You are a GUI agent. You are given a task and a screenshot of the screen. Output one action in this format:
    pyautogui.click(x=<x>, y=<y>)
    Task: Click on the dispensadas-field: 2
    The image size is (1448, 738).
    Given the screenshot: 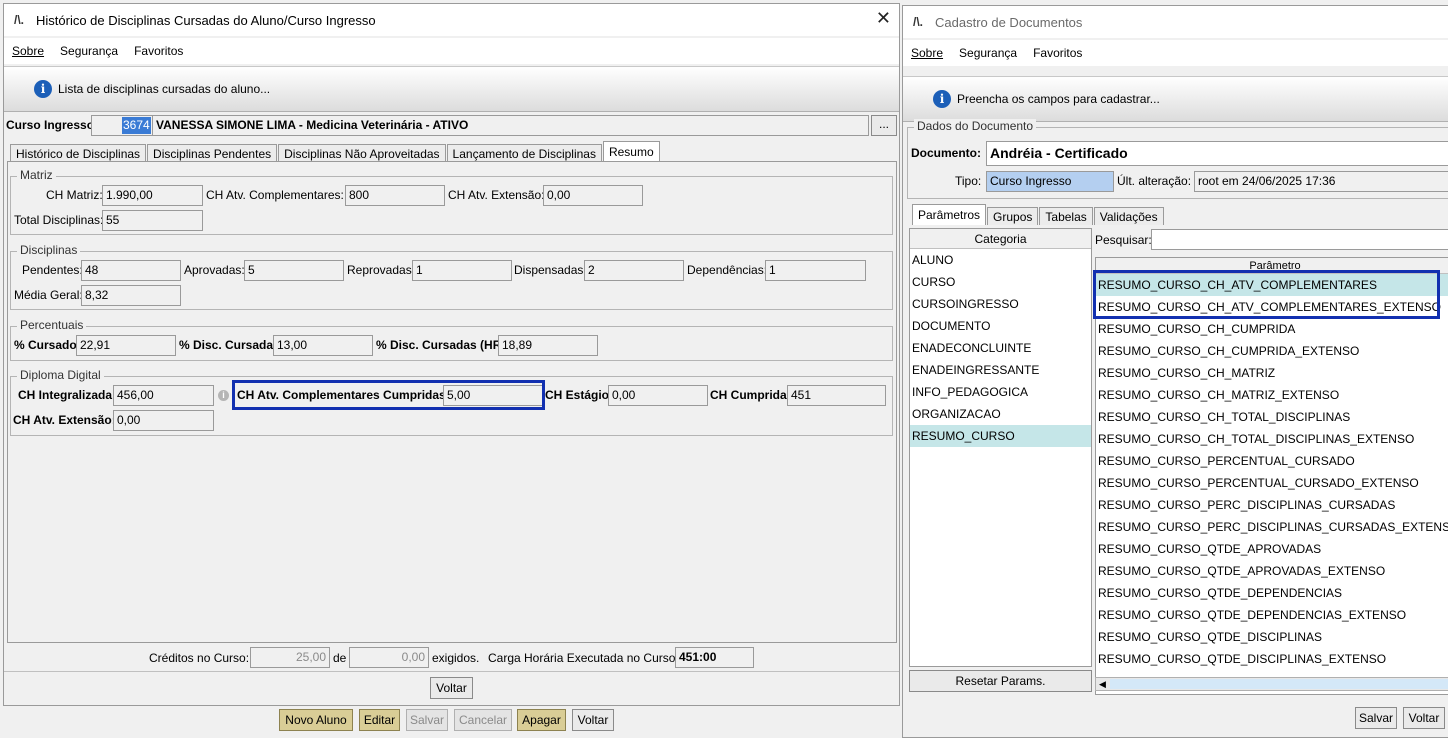 What is the action you would take?
    pyautogui.click(x=634, y=270)
    